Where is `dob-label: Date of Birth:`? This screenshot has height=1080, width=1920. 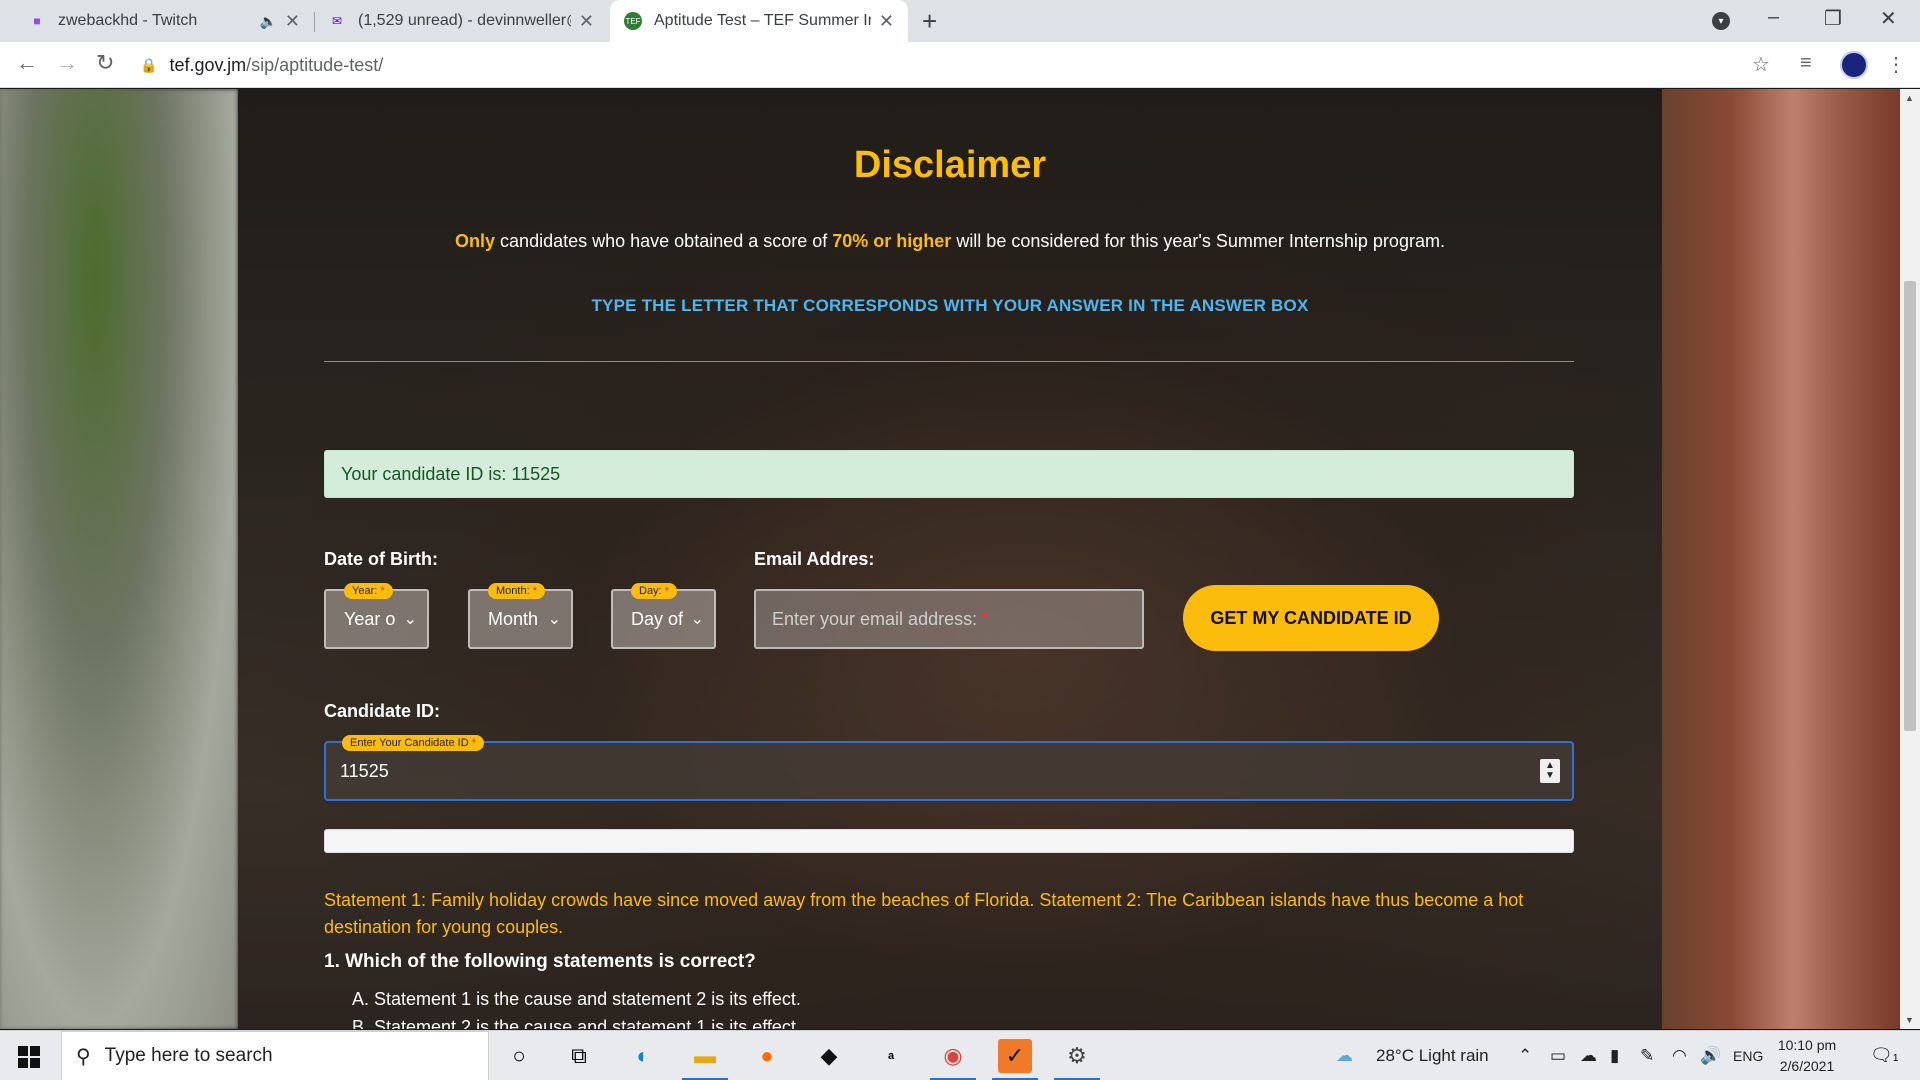 dob-label: Date of Birth: is located at coordinates (381, 559).